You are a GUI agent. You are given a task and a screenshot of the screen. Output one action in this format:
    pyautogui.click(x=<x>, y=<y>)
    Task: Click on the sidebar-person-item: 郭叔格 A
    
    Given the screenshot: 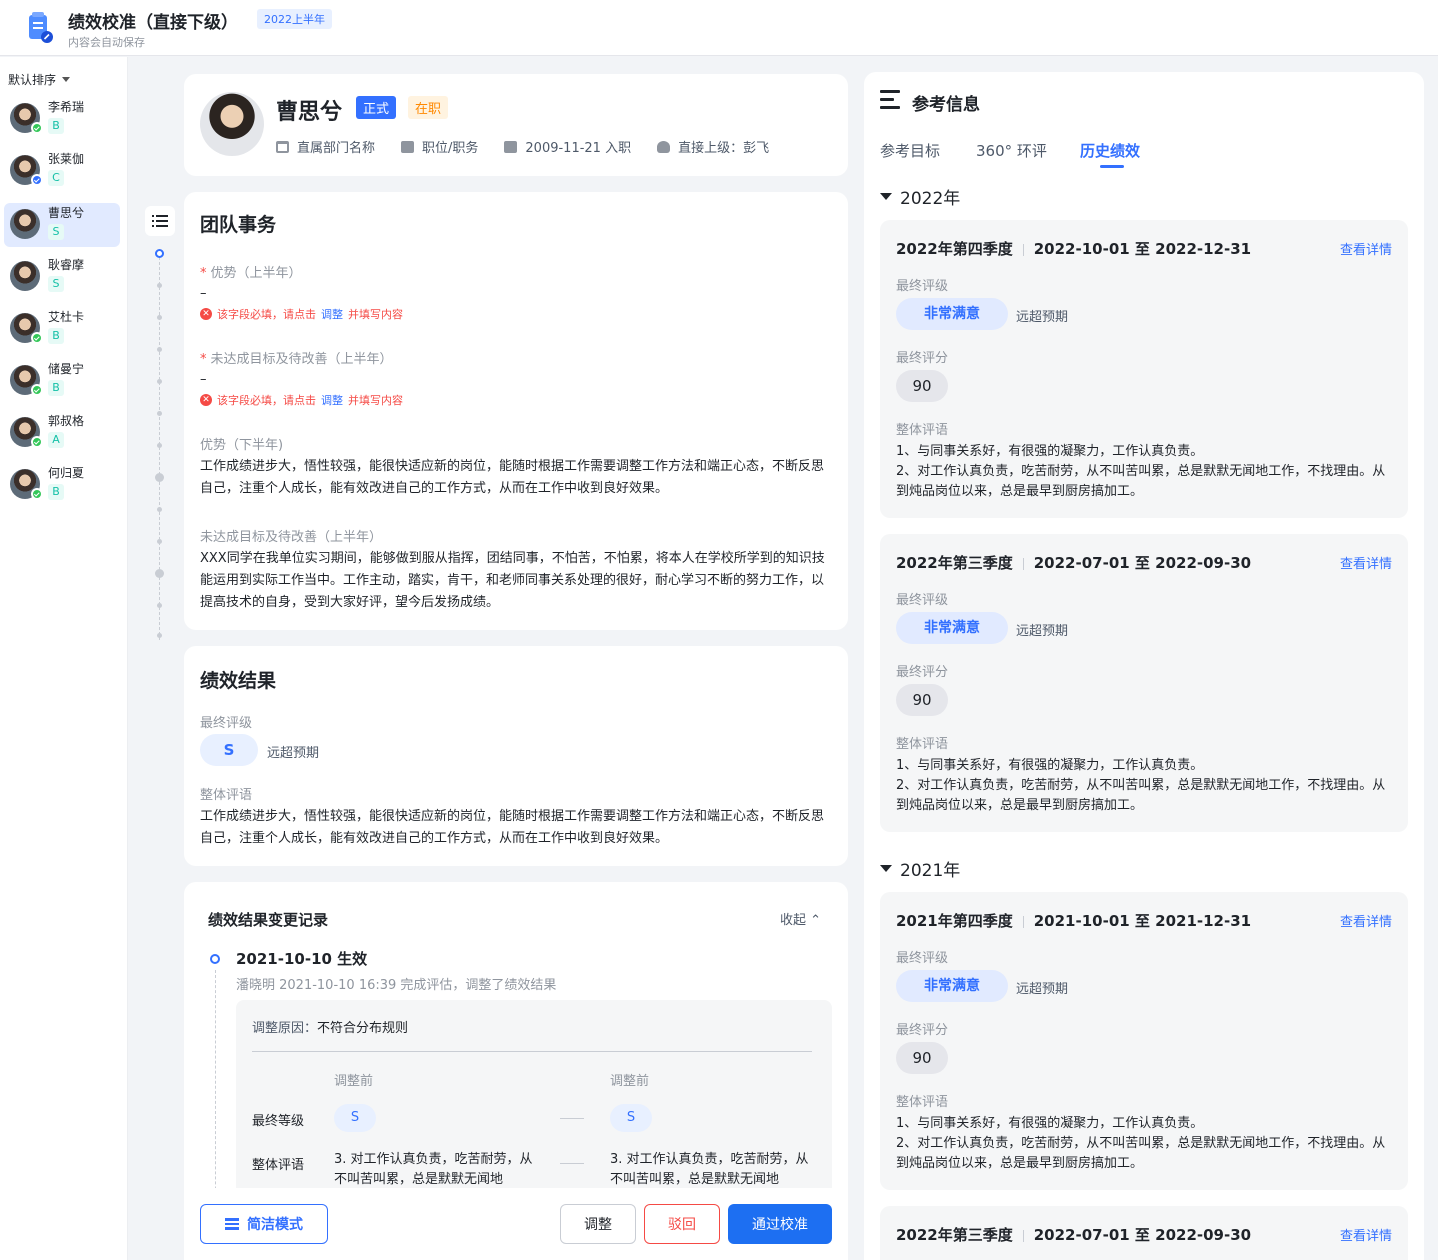 What is the action you would take?
    pyautogui.click(x=62, y=433)
    